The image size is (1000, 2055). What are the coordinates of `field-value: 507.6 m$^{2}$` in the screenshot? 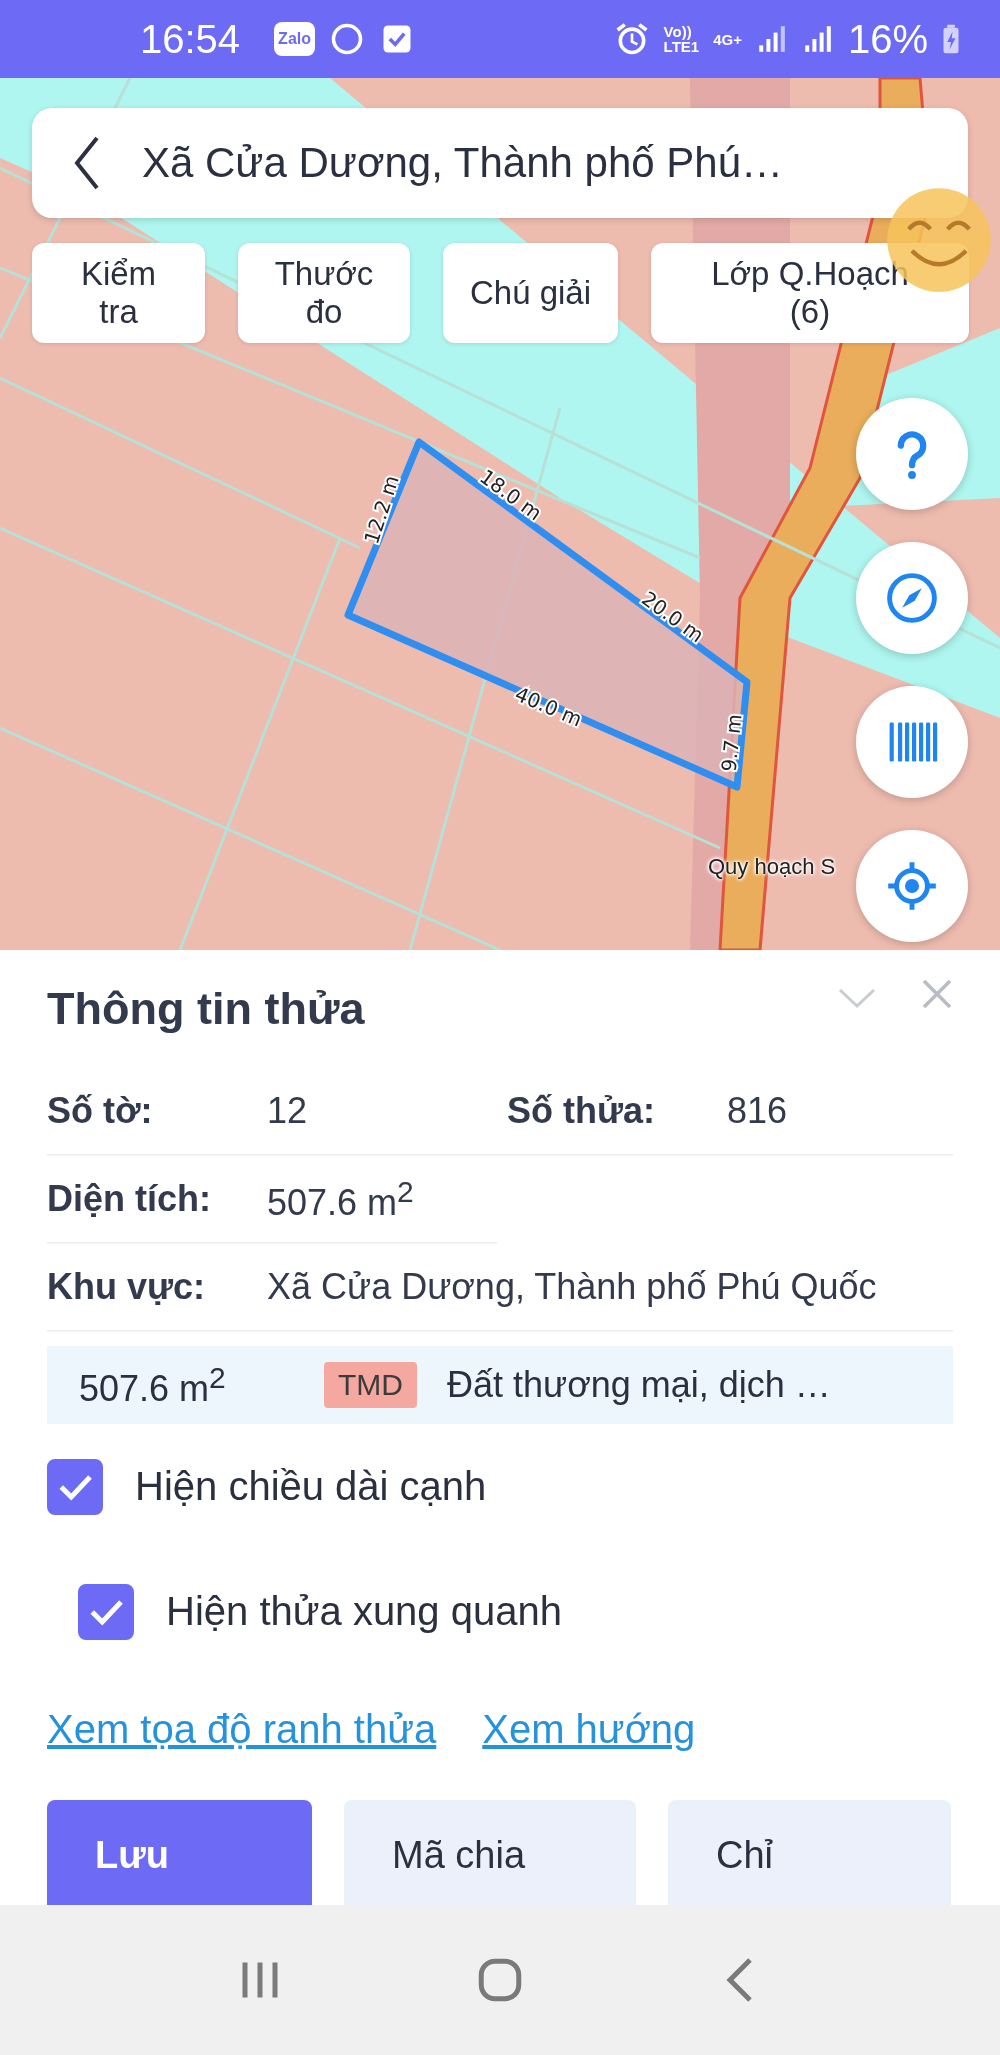 It's located at (340, 1199).